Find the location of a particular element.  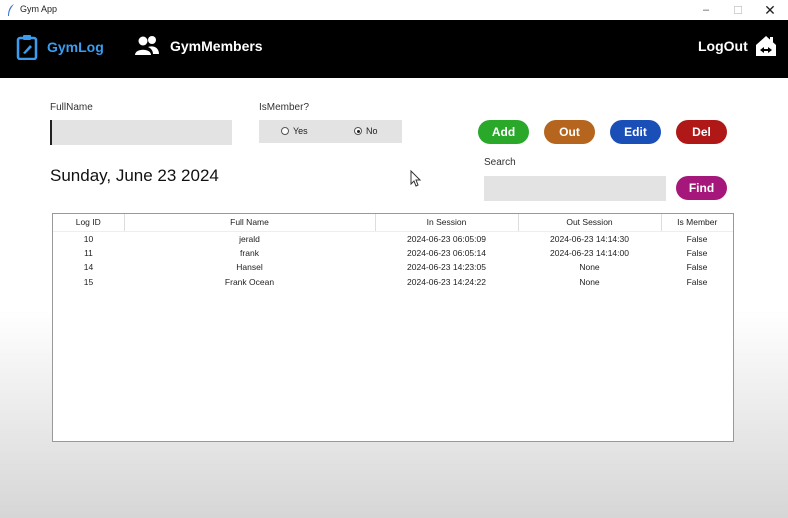

nav-gymlog-label: GymLog is located at coordinates (75, 47).